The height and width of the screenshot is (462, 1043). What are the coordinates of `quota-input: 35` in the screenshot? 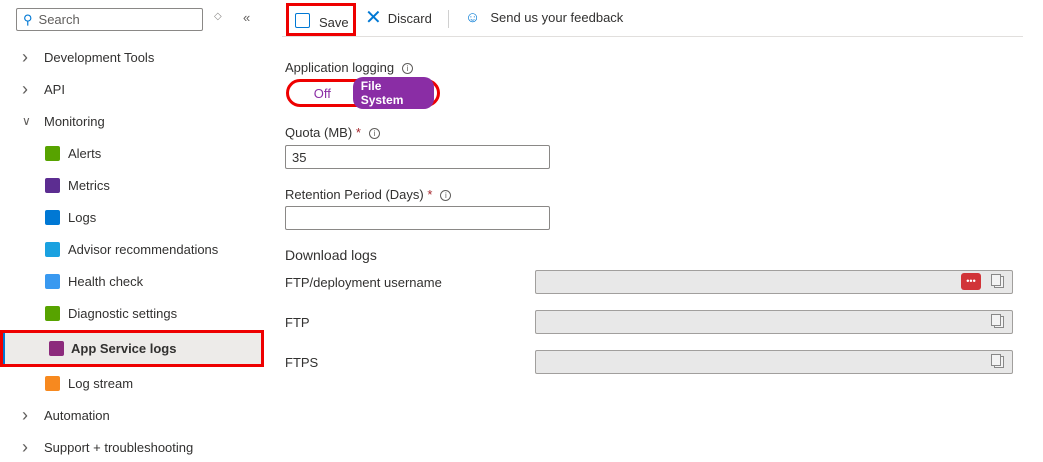 It's located at (417, 157).